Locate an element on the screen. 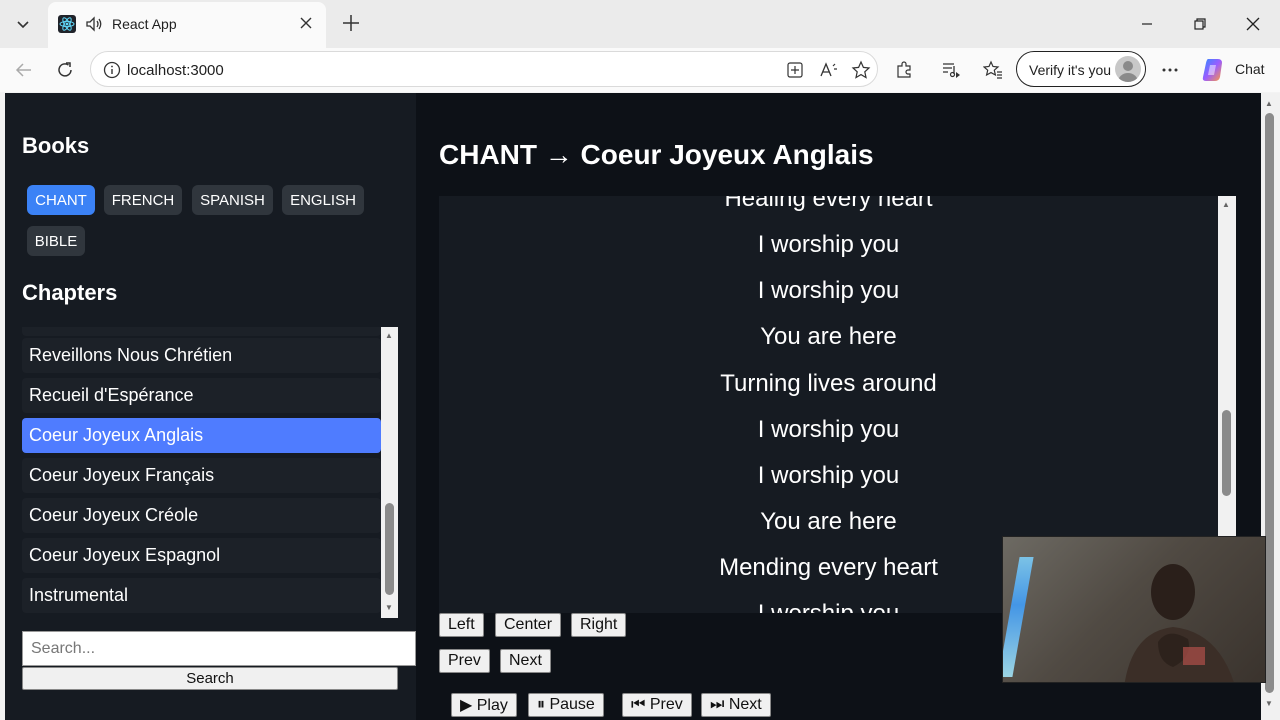 Image resolution: width=1280 pixels, height=720 pixels. lyric-line: Turning lives around is located at coordinates (828, 383).